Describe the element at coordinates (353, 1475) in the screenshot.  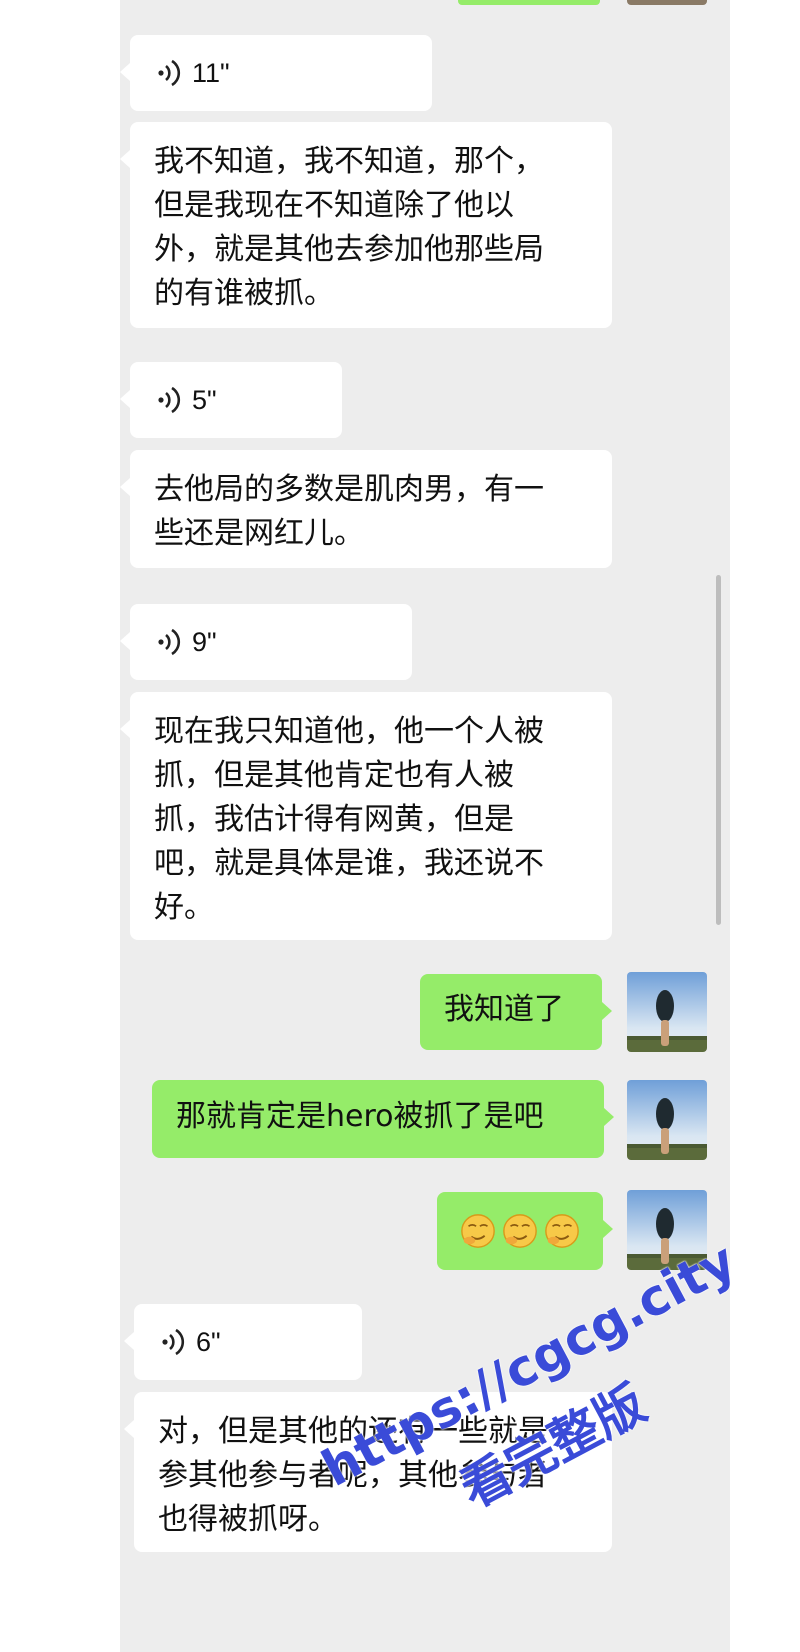
I see `message-line: 参其他参与者呢，其他参与者` at that location.